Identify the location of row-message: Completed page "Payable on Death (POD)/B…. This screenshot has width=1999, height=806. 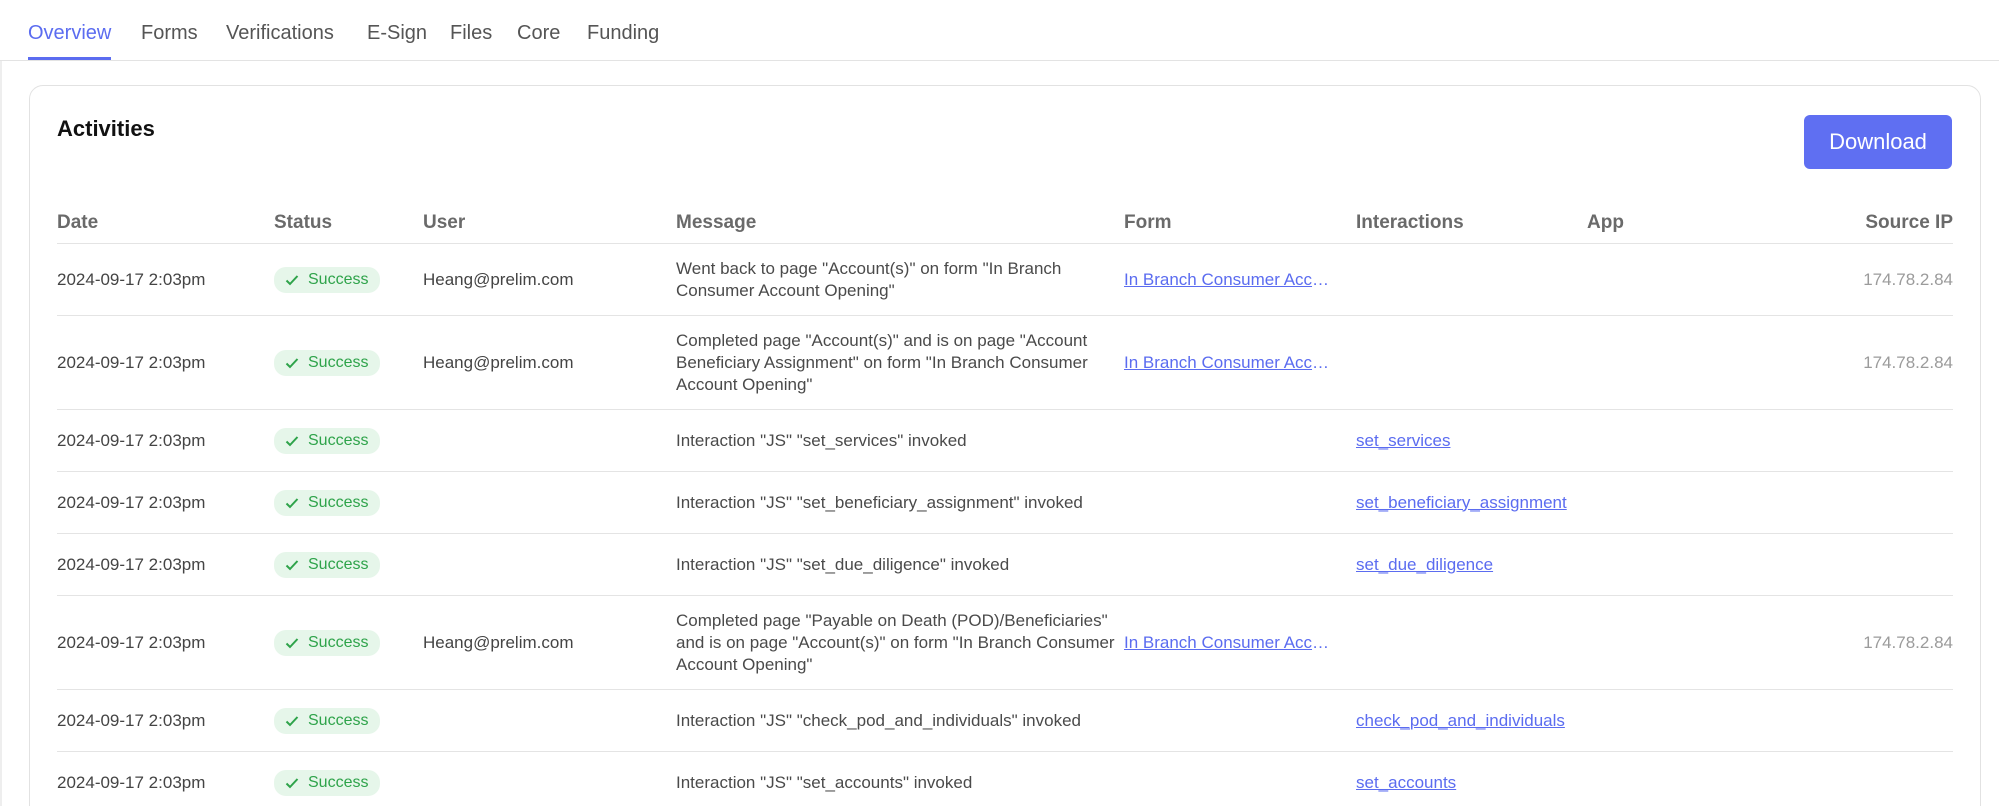
(895, 642).